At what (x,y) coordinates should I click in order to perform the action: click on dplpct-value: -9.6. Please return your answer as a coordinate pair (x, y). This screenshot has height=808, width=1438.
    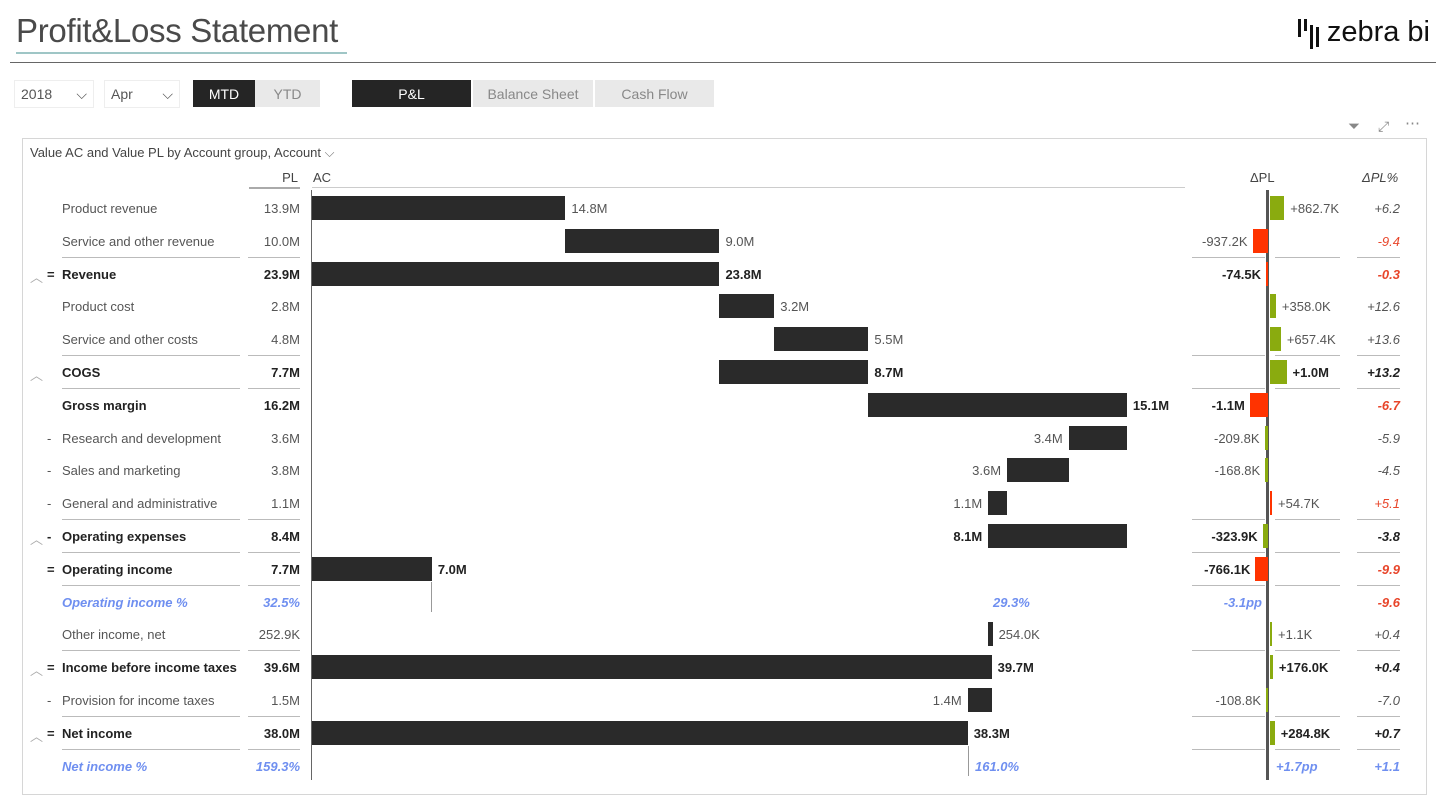
    Looking at the image, I should click on (1388, 602).